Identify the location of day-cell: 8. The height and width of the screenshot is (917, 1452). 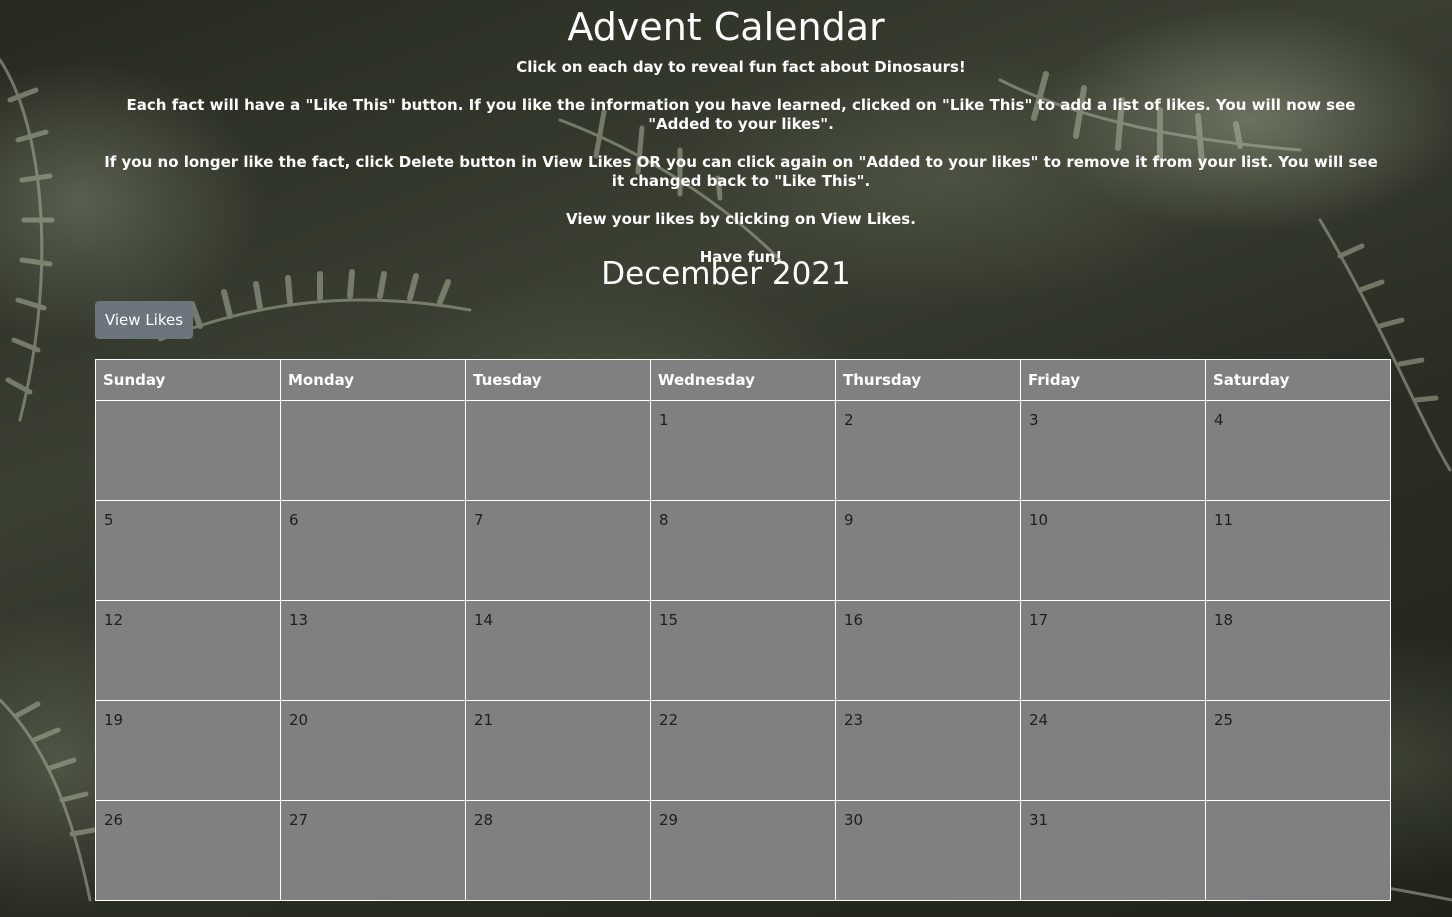
(743, 550).